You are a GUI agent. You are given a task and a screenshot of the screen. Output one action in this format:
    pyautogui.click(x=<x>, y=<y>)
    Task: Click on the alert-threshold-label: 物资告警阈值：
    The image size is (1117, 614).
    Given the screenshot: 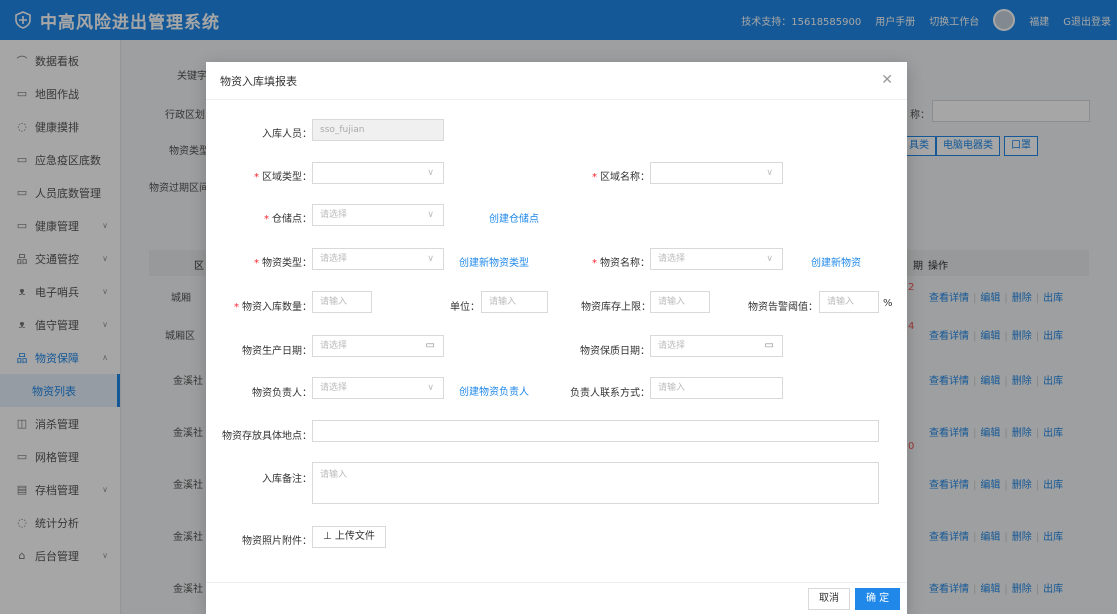 What is the action you would take?
    pyautogui.click(x=783, y=307)
    